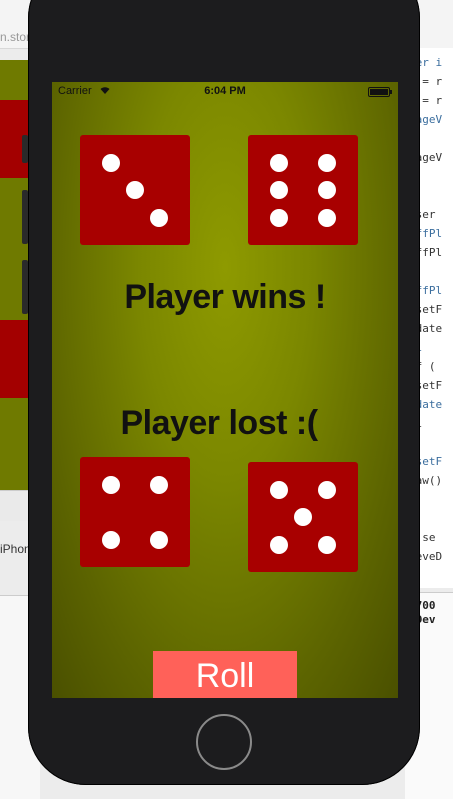 The height and width of the screenshot is (799, 453). Describe the element at coordinates (25, 287) in the screenshot. I see `volume-down-button` at that location.